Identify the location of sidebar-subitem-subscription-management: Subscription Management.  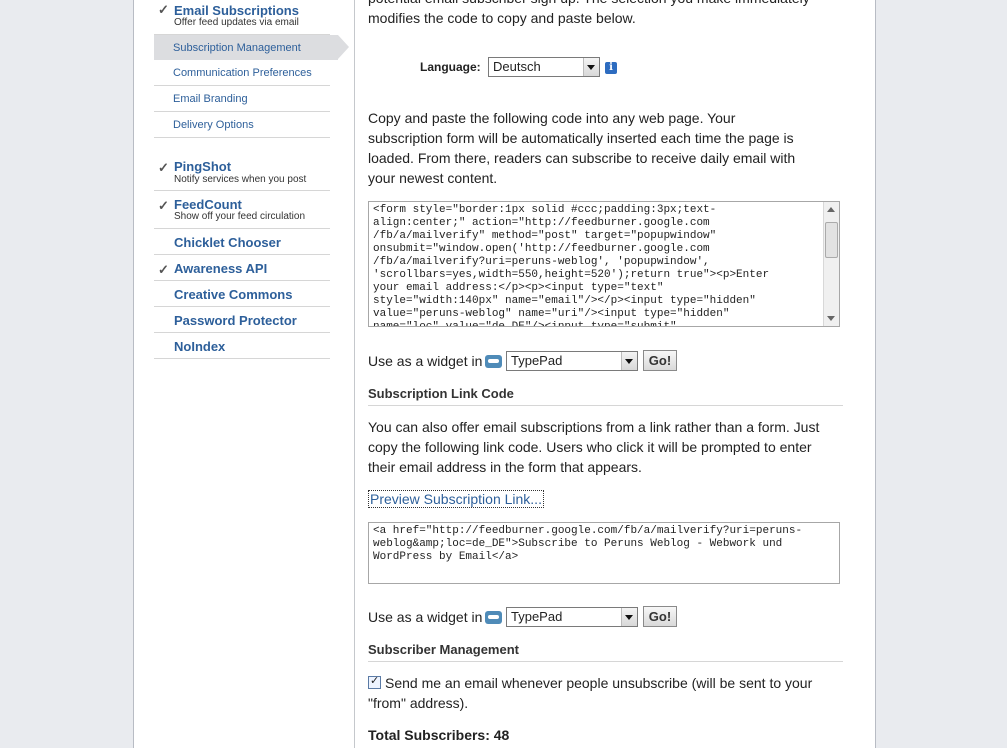
(251, 47).